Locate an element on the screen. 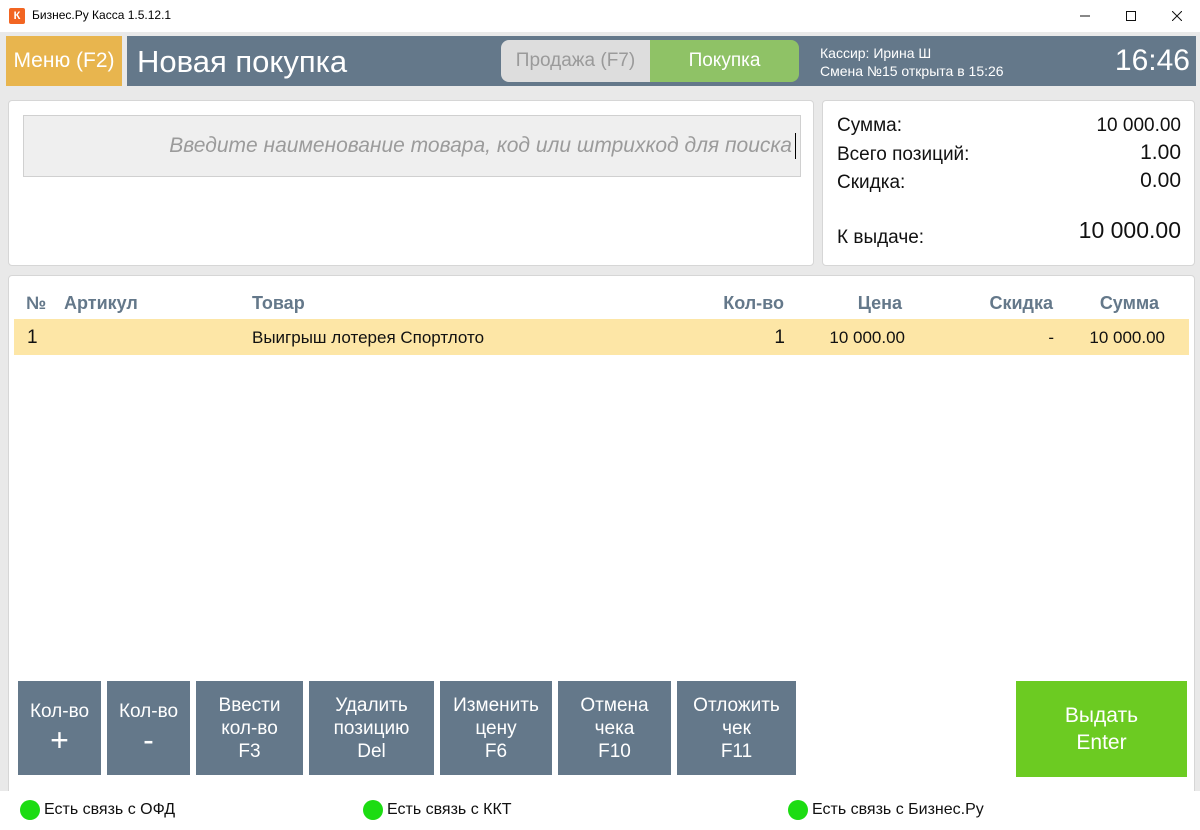  menu-button: Меню (F2) is located at coordinates (64, 61).